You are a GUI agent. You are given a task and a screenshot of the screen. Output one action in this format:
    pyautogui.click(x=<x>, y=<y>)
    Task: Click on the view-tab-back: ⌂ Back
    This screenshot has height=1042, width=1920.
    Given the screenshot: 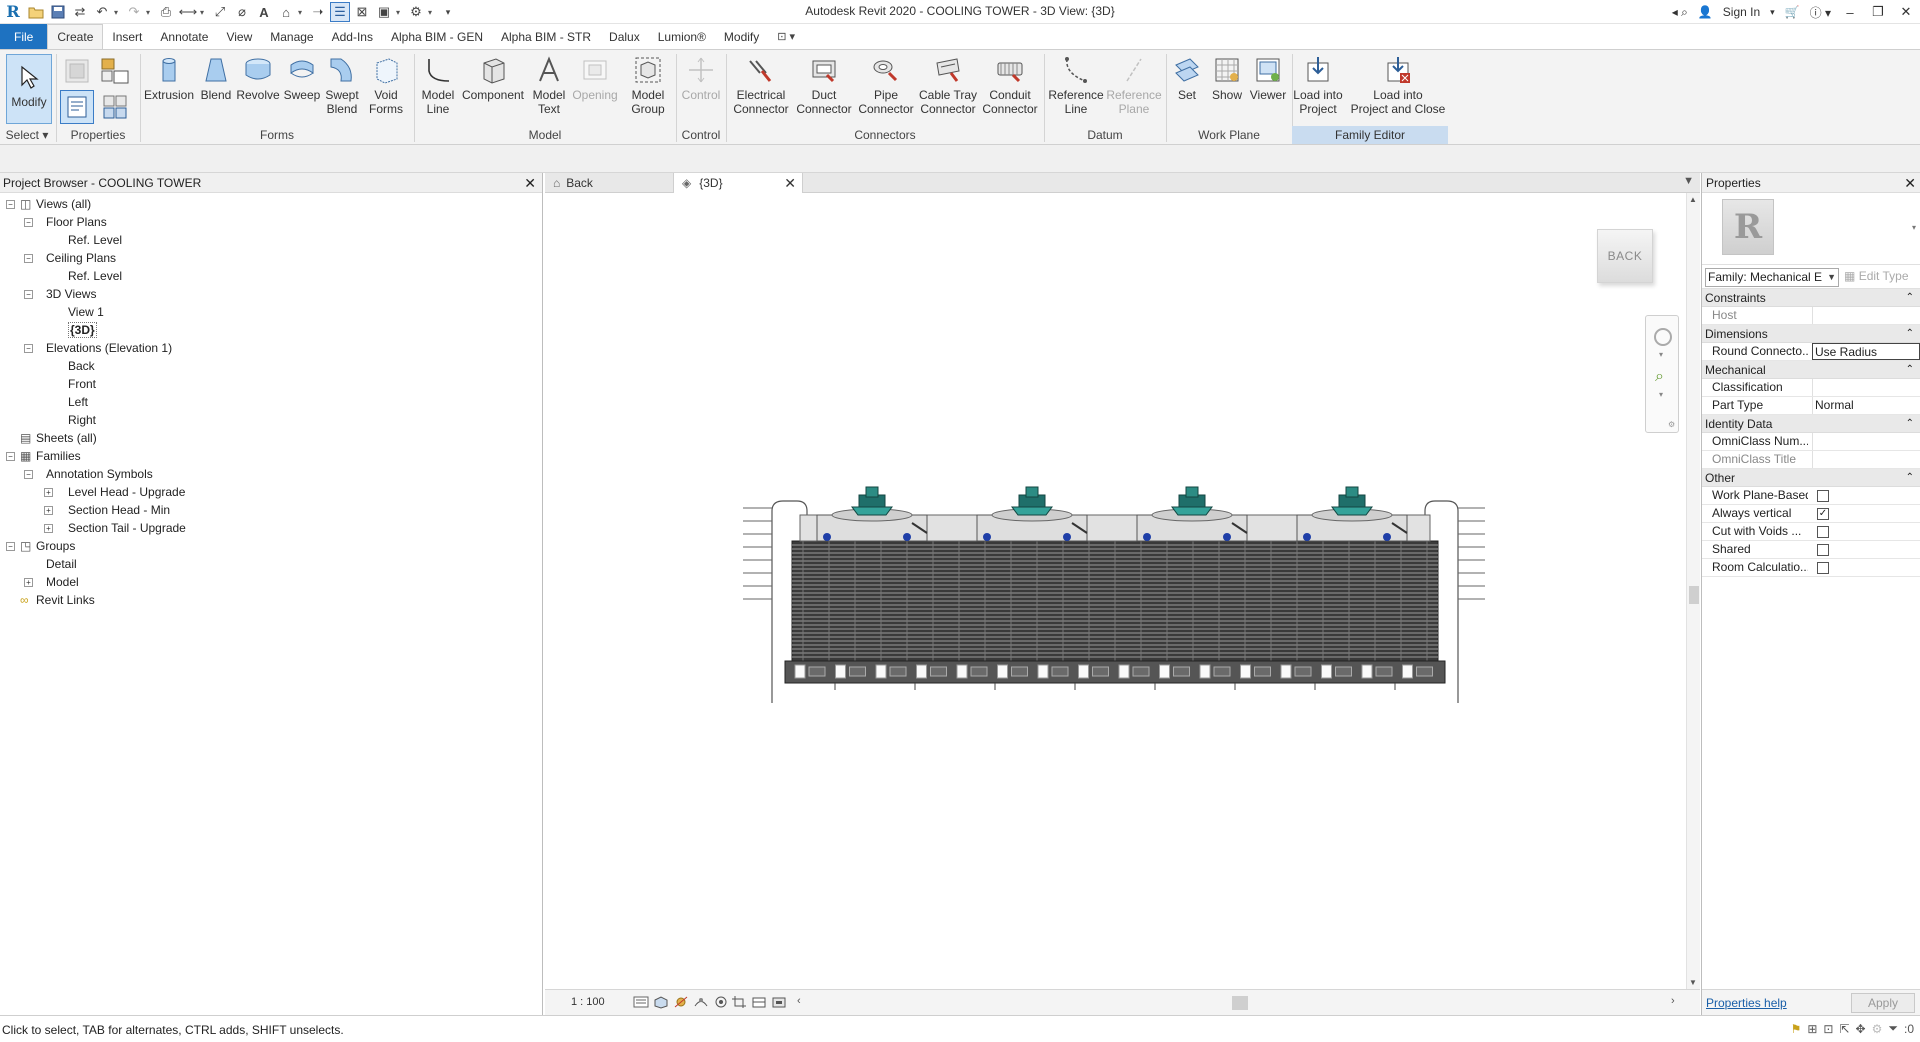 What is the action you would take?
    pyautogui.click(x=609, y=183)
    